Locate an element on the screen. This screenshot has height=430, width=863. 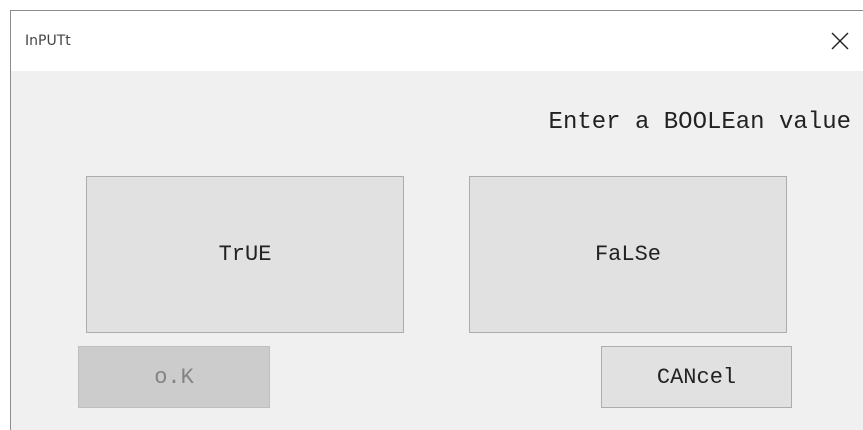
ok-button: o.K is located at coordinates (174, 377).